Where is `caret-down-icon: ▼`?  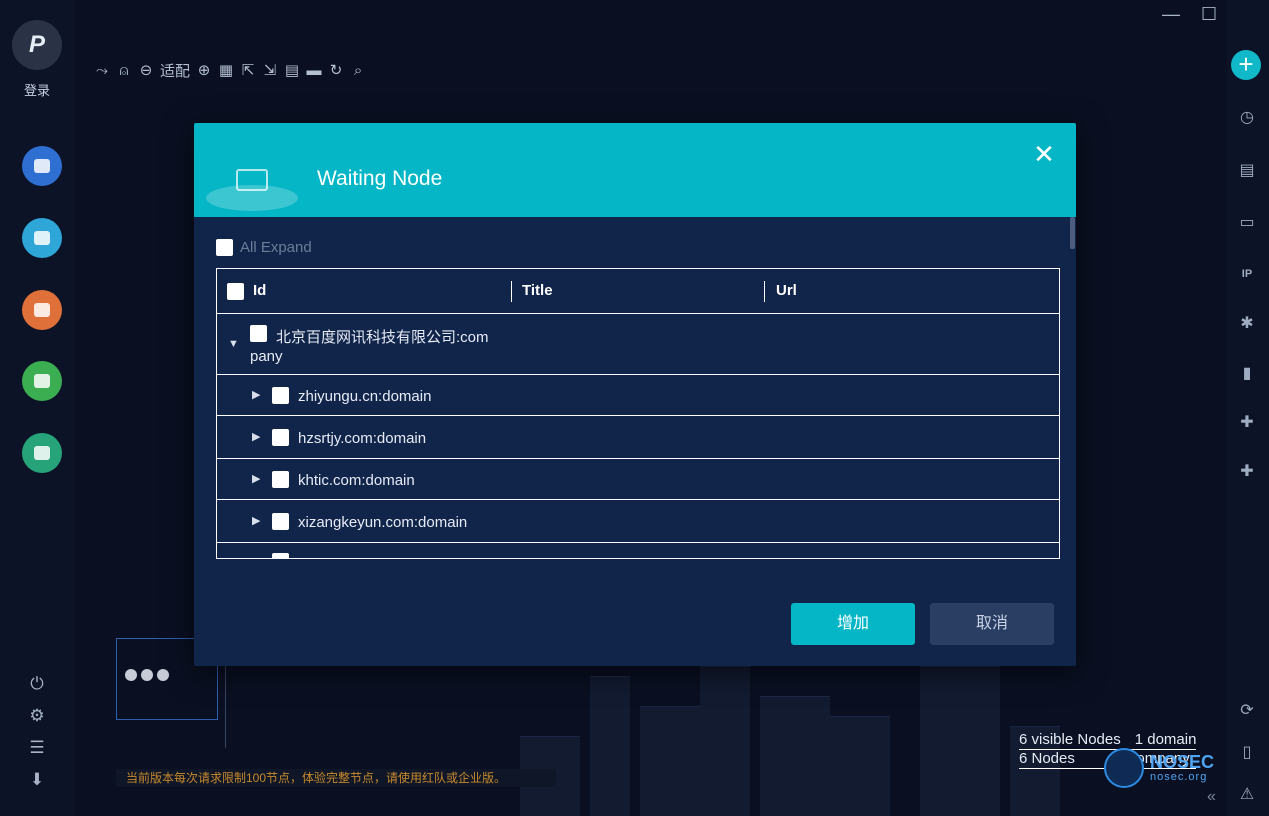 caret-down-icon: ▼ is located at coordinates (233, 344).